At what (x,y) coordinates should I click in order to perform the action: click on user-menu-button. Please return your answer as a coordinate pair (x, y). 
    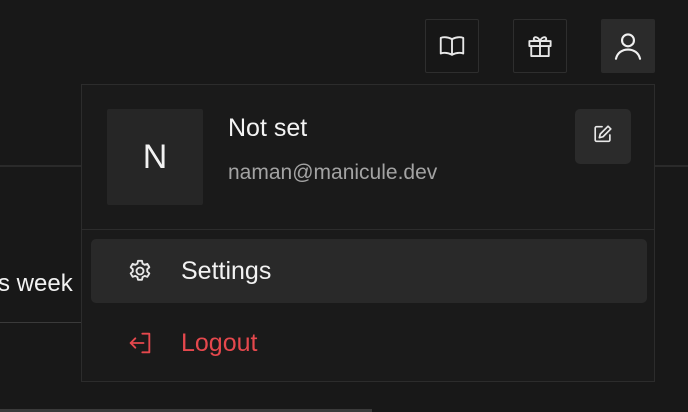
    Looking at the image, I should click on (628, 46).